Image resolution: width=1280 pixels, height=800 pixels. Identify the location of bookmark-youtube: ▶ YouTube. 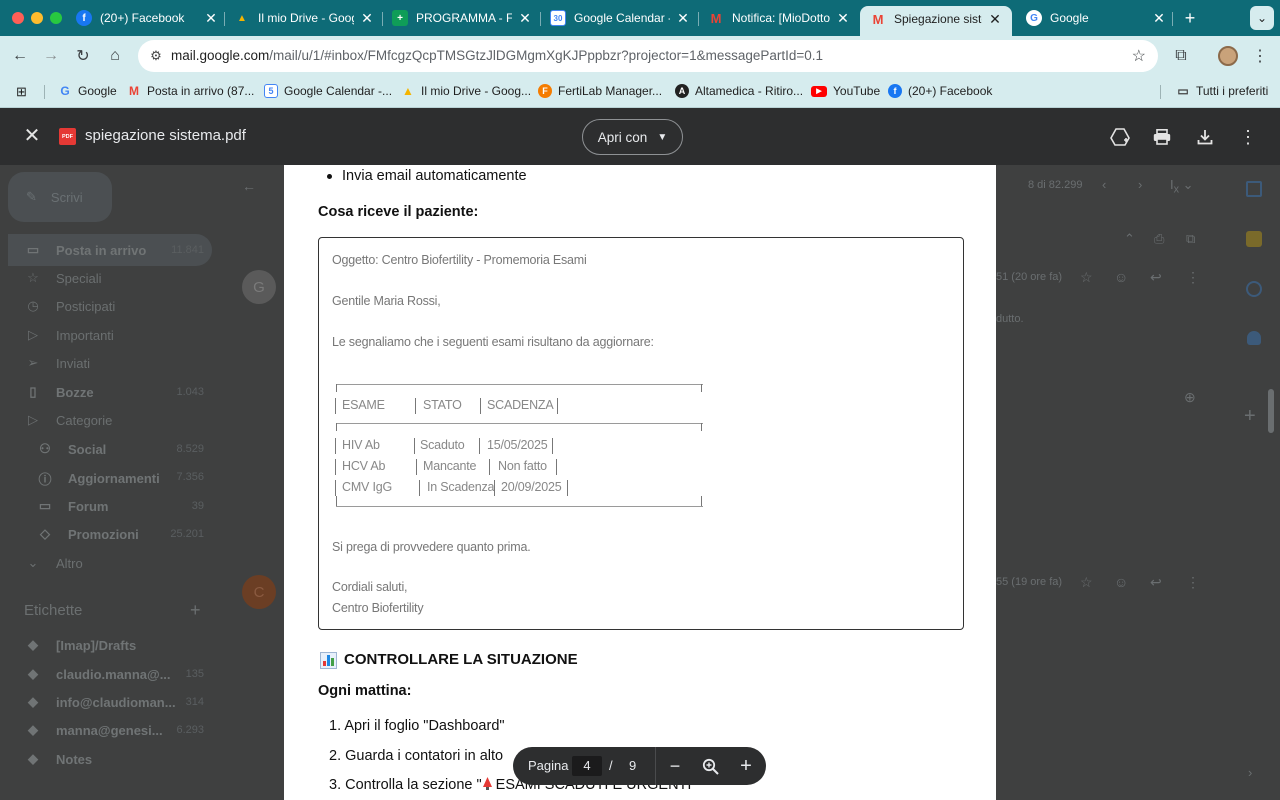
(845, 91).